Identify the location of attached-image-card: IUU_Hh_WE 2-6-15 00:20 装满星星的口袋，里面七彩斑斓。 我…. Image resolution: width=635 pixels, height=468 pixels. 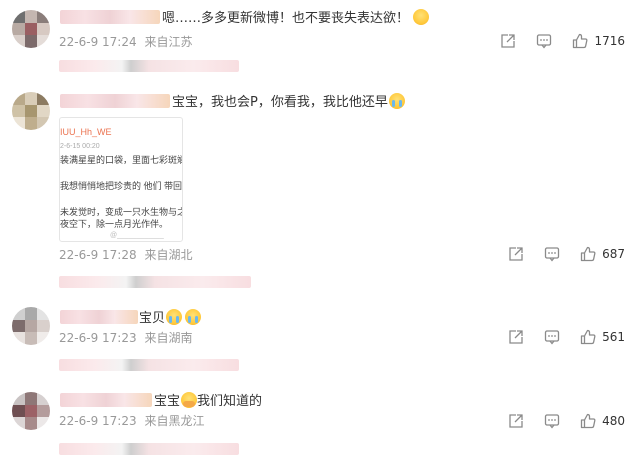
(121, 179).